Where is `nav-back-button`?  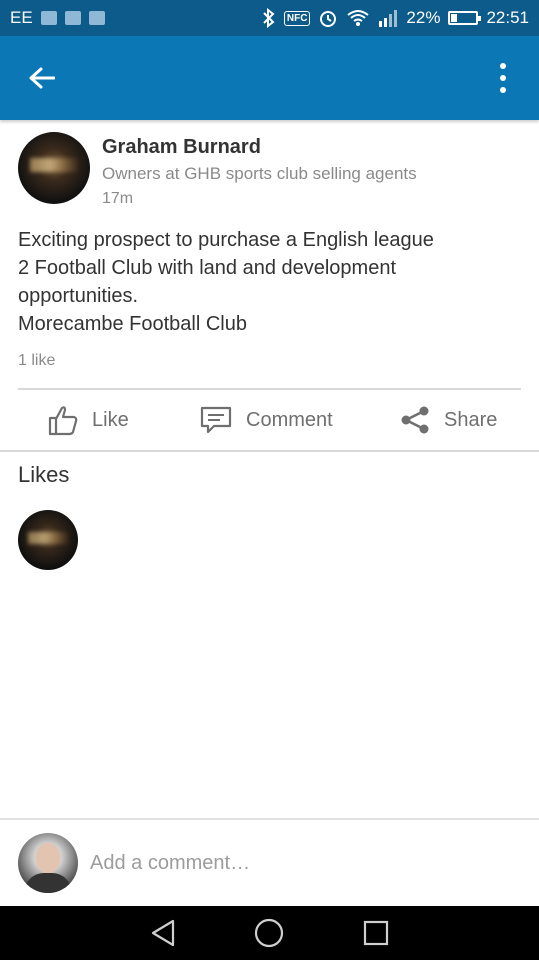
nav-back-button is located at coordinates (163, 933).